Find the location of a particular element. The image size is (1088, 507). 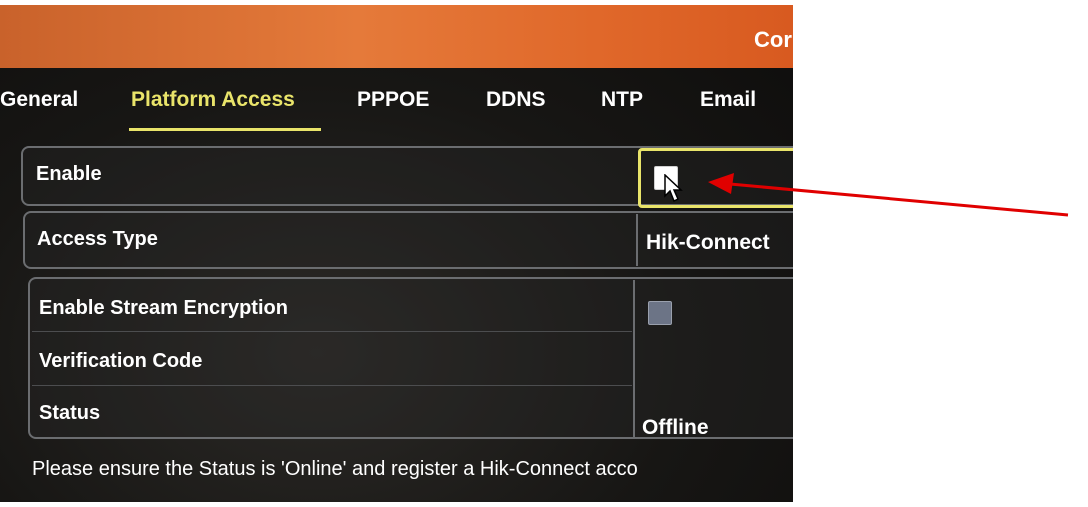

arrow-head-icon is located at coordinates (721, 183).